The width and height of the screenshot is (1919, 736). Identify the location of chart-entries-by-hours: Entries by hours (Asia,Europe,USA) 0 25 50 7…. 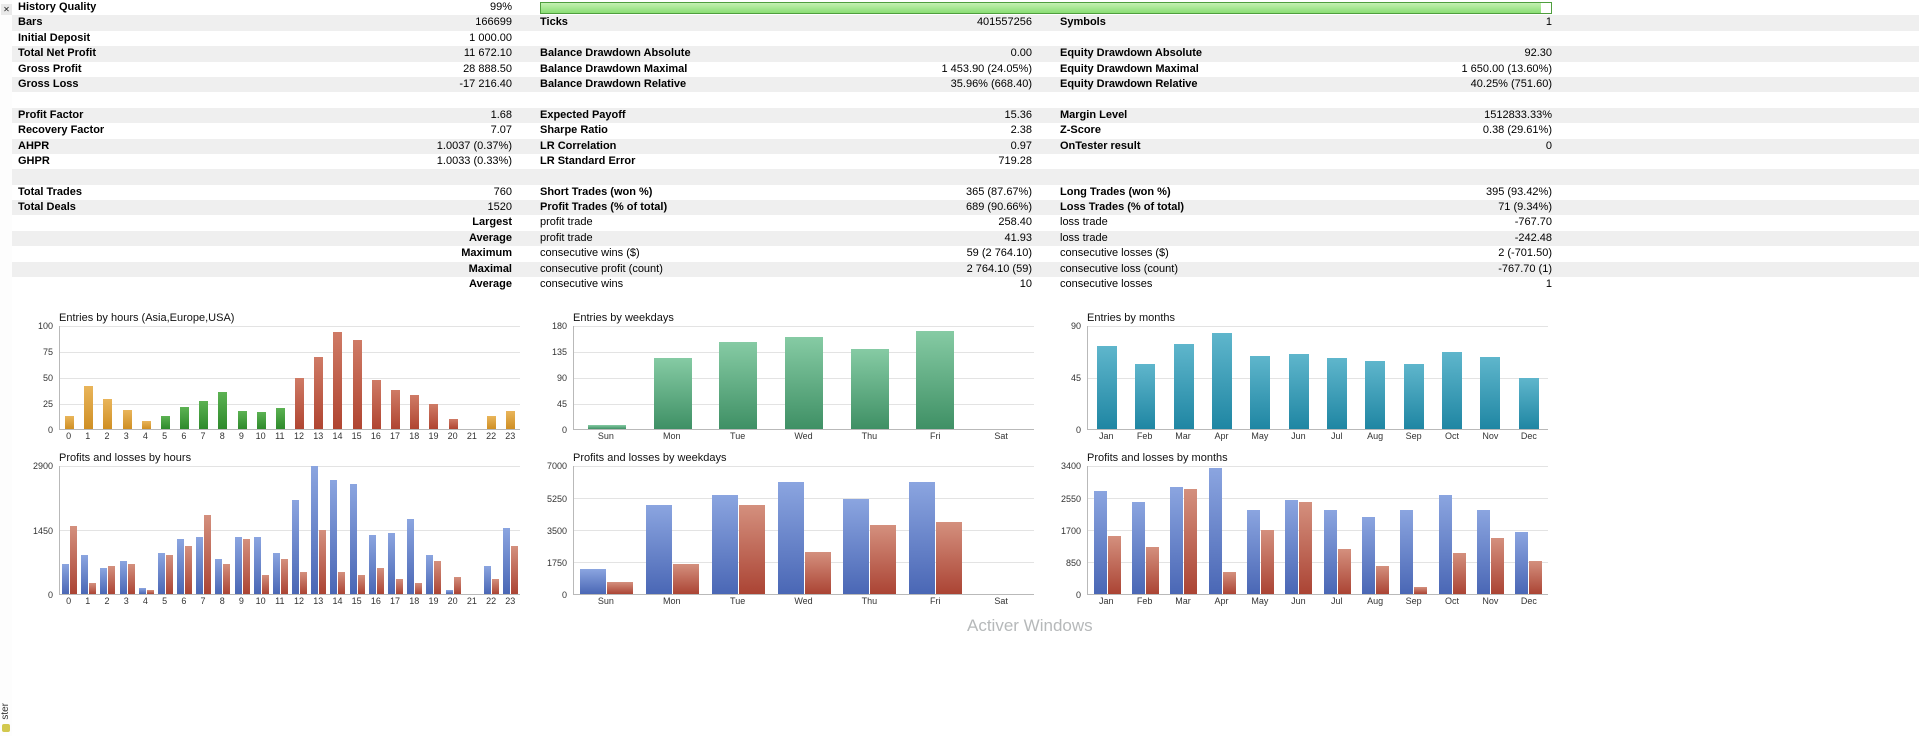
(269, 377).